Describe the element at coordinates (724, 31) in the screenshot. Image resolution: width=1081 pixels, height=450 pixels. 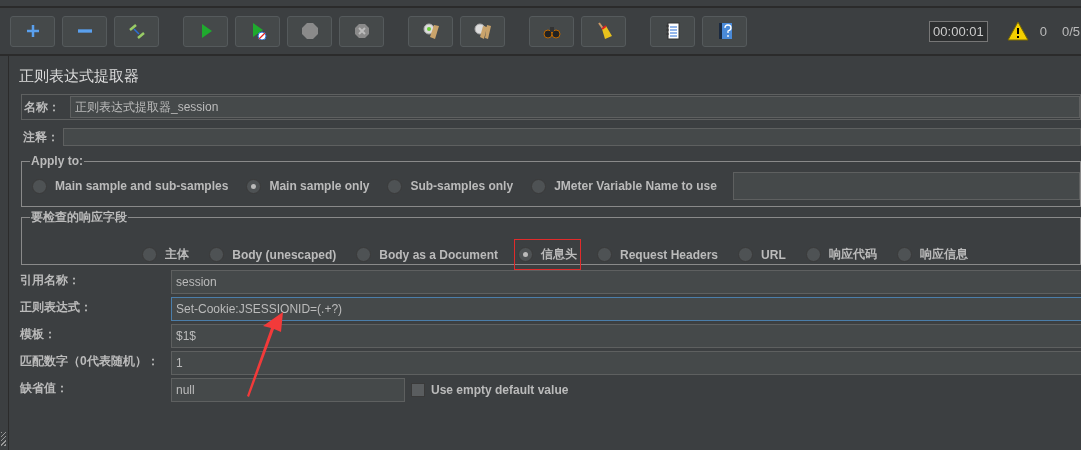
I see `help-book-button` at that location.